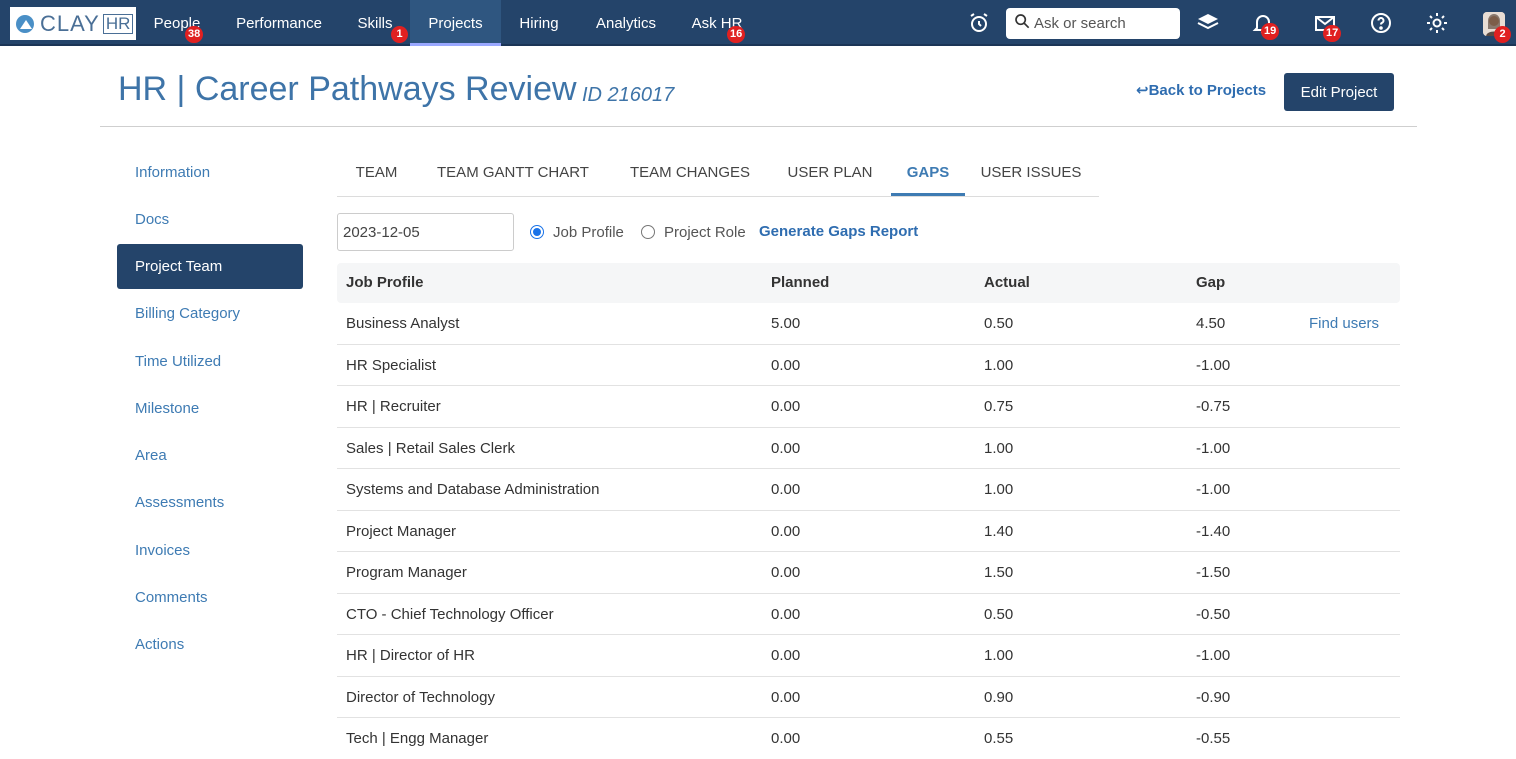 The image size is (1516, 759). Describe the element at coordinates (1201, 90) in the screenshot. I see `back-to-projects-link: ↩Back to Projects` at that location.